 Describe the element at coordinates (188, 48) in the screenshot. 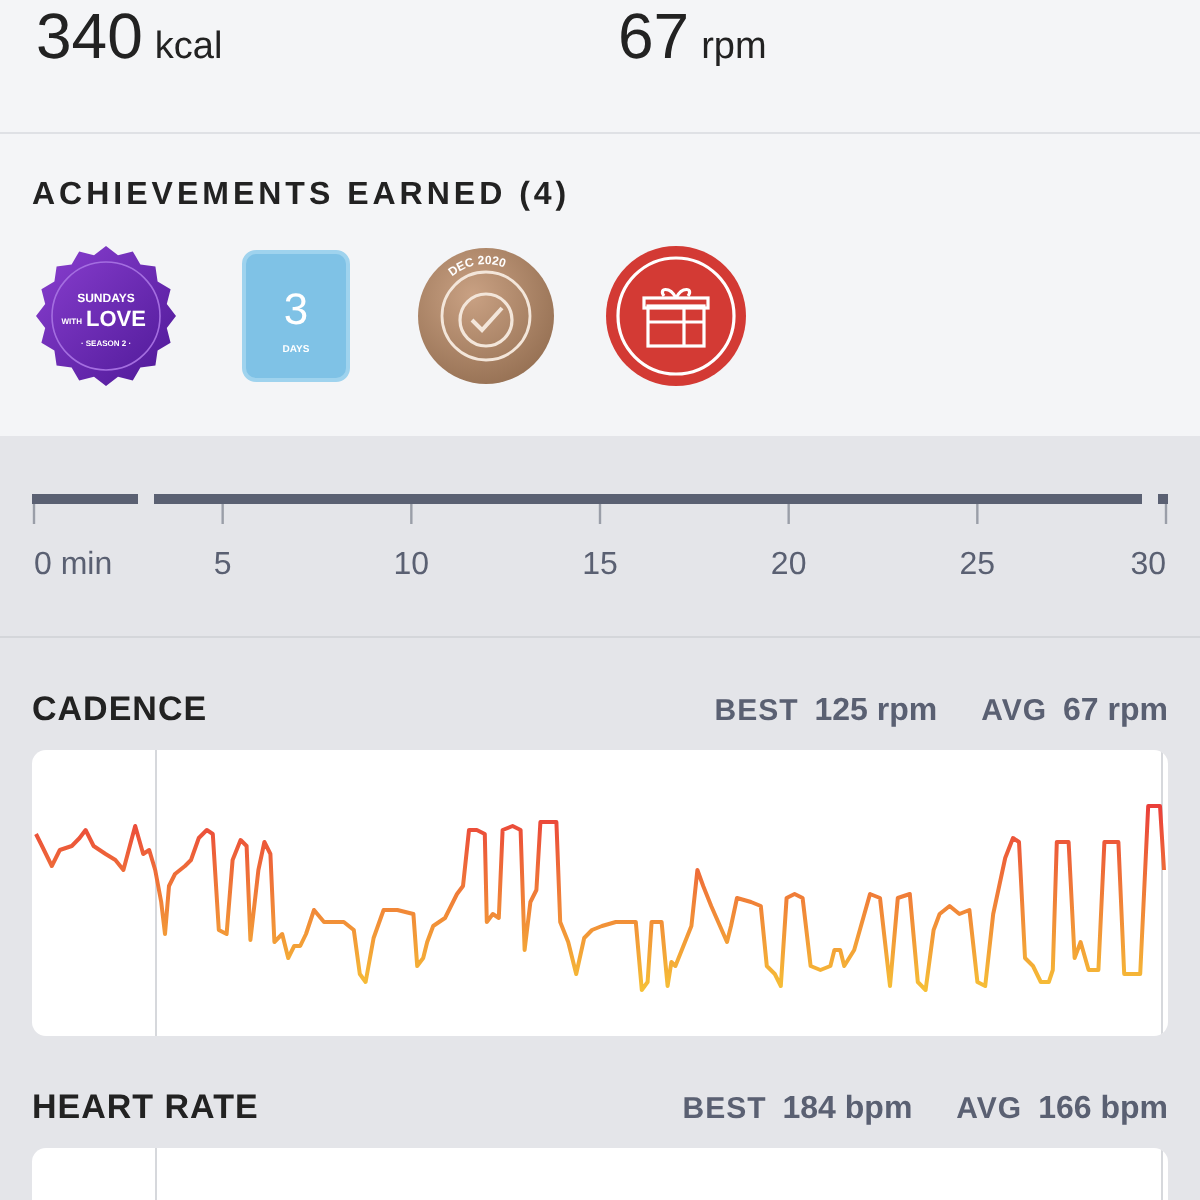

I see `stat-unit: kcal` at that location.